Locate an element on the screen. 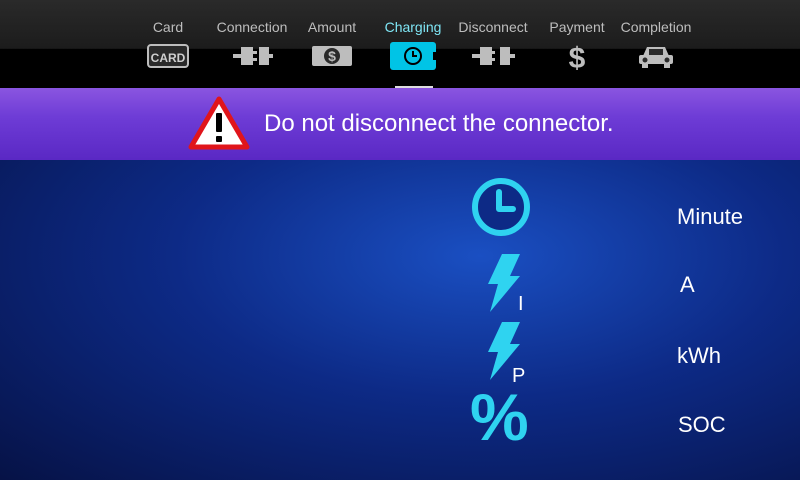  current-icon: I is located at coordinates (506, 284).